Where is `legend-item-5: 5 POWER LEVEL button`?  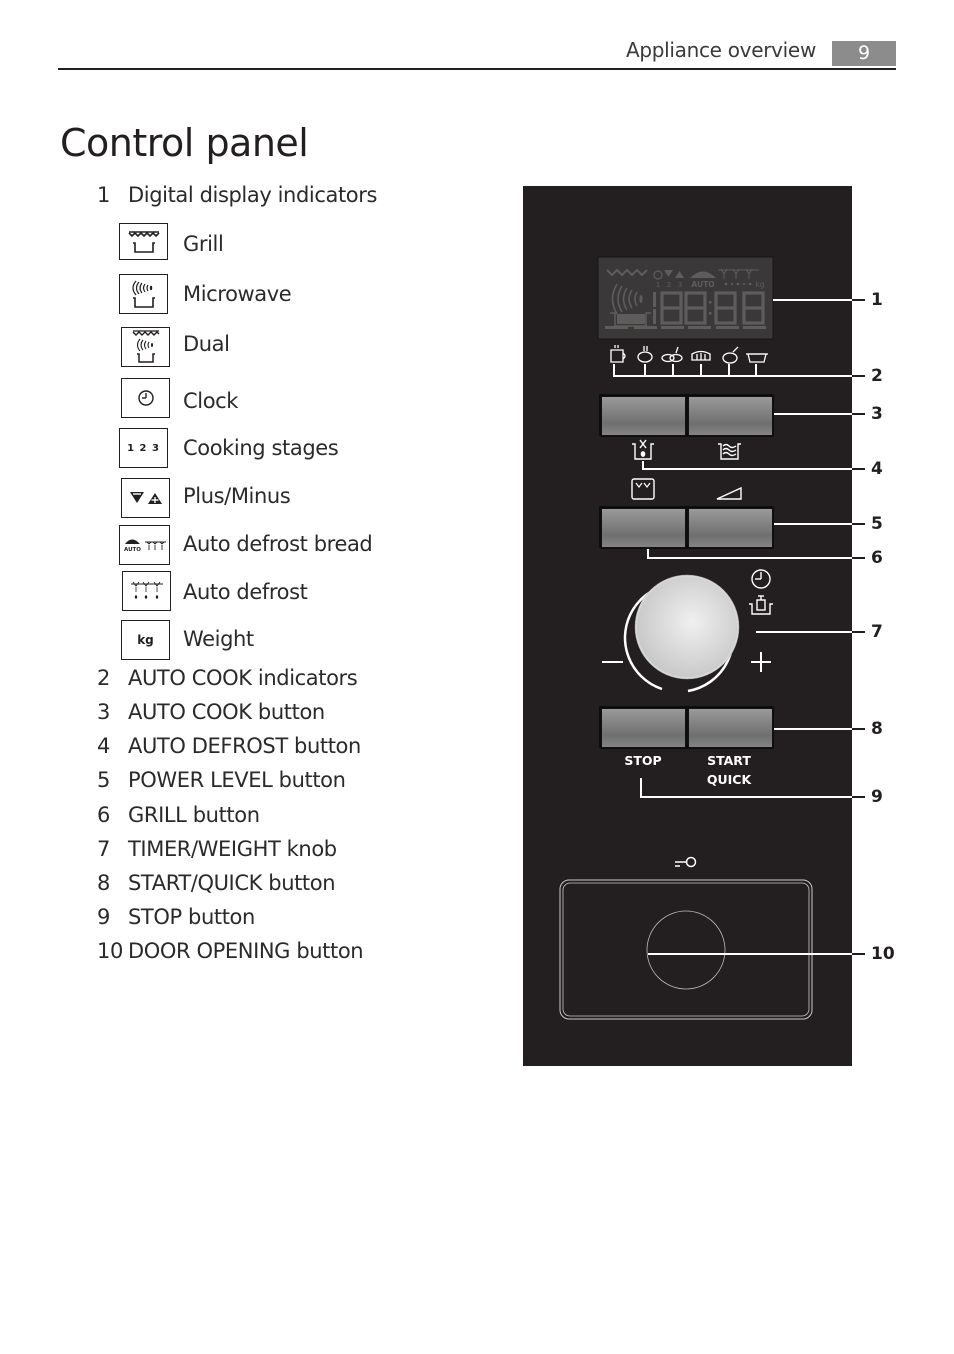 legend-item-5: 5 POWER LEVEL button is located at coordinates (257, 782).